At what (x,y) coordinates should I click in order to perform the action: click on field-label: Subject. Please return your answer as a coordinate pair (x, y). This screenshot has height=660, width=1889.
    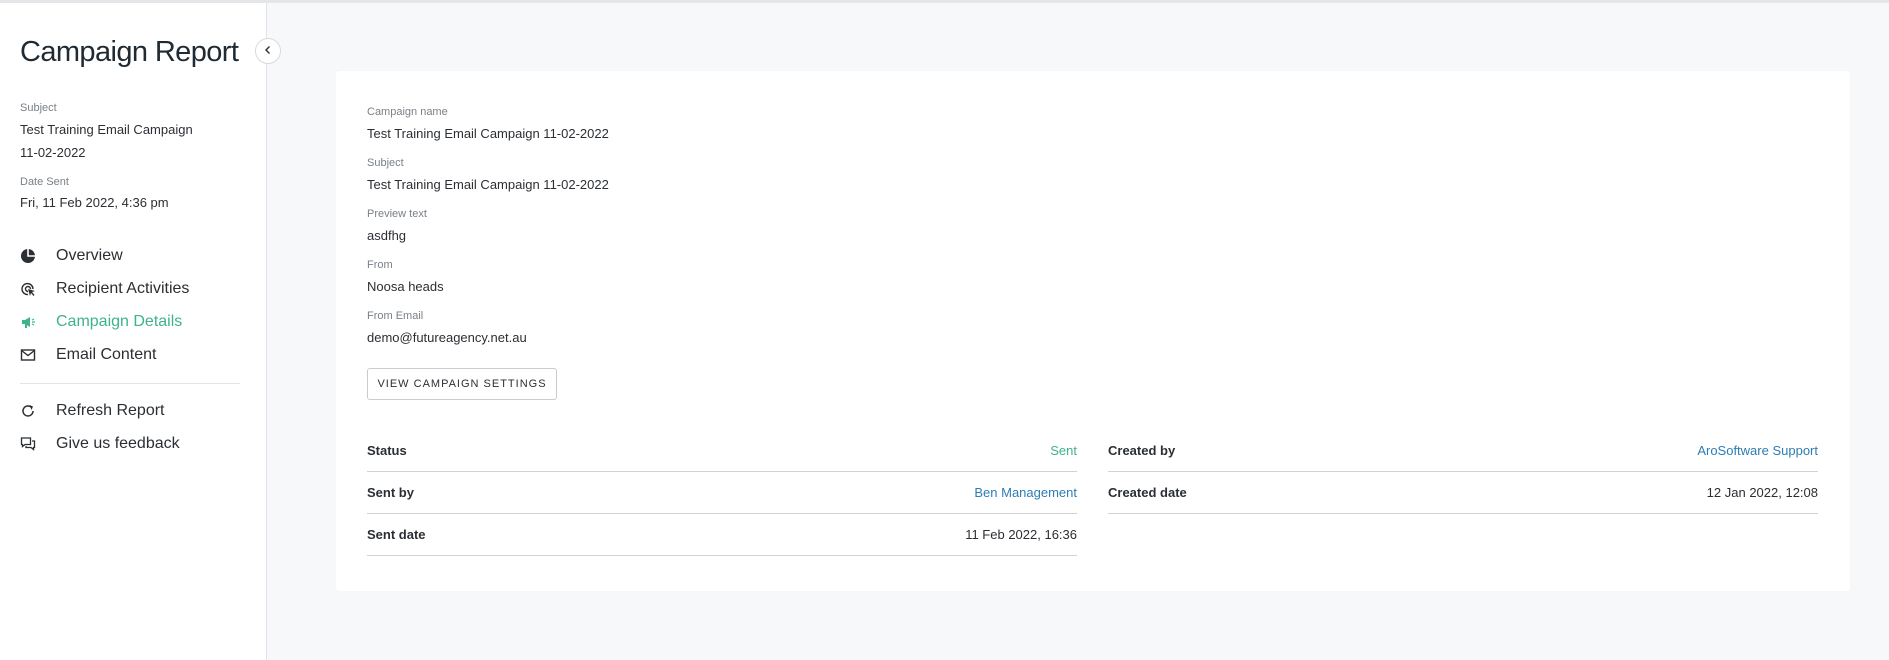
    Looking at the image, I should click on (385, 163).